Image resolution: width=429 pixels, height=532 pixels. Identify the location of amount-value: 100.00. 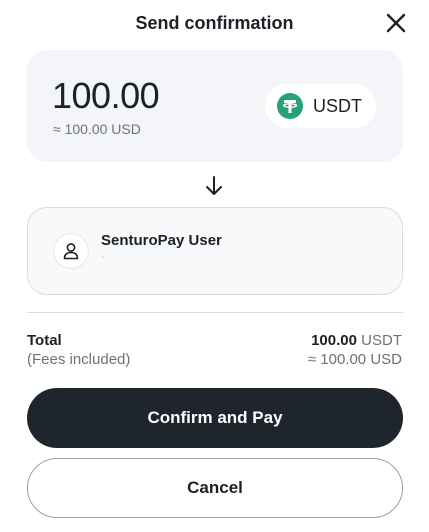
(106, 95).